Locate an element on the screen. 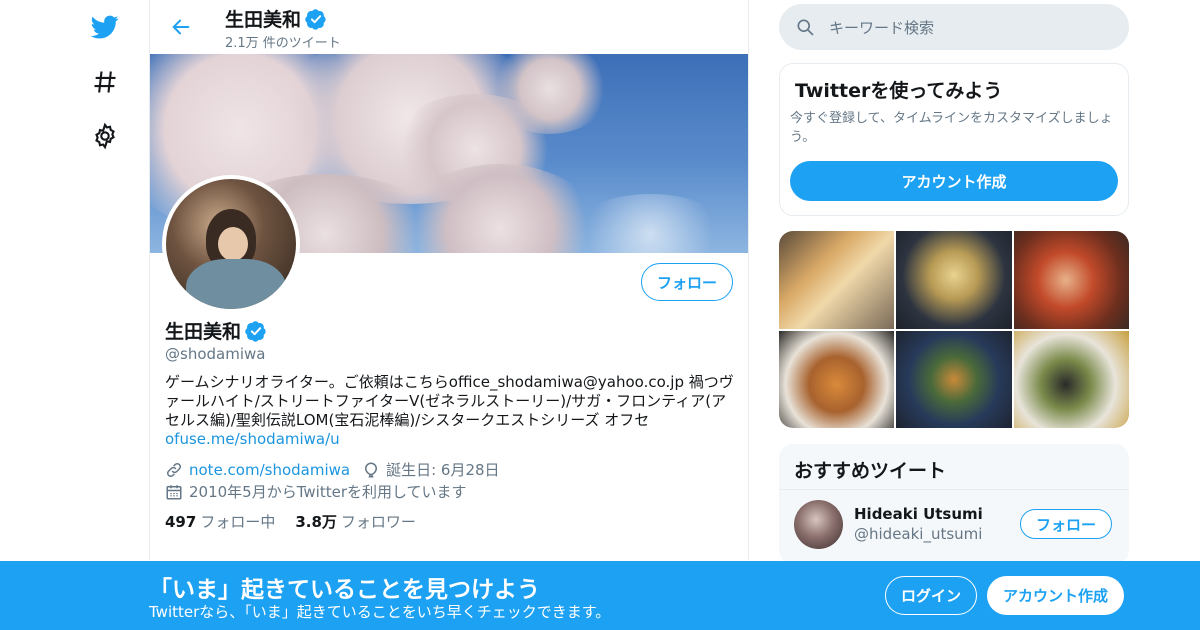 This screenshot has height=630, width=1200. birthday-text: 誕生日: 6月28日 is located at coordinates (443, 470).